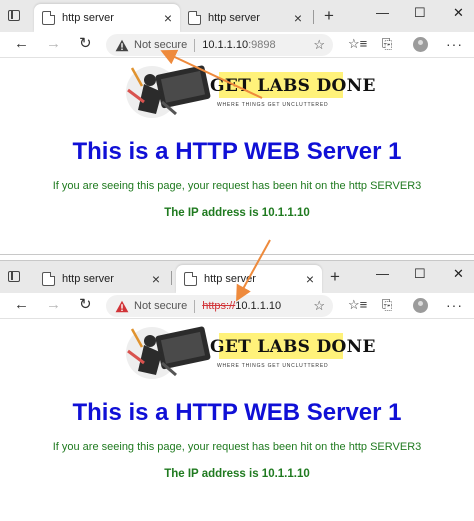 Image resolution: width=474 pixels, height=521 pixels. I want to click on address-bar: Not secure 10.1.1.10 :9898 ☆, so click(219, 45).